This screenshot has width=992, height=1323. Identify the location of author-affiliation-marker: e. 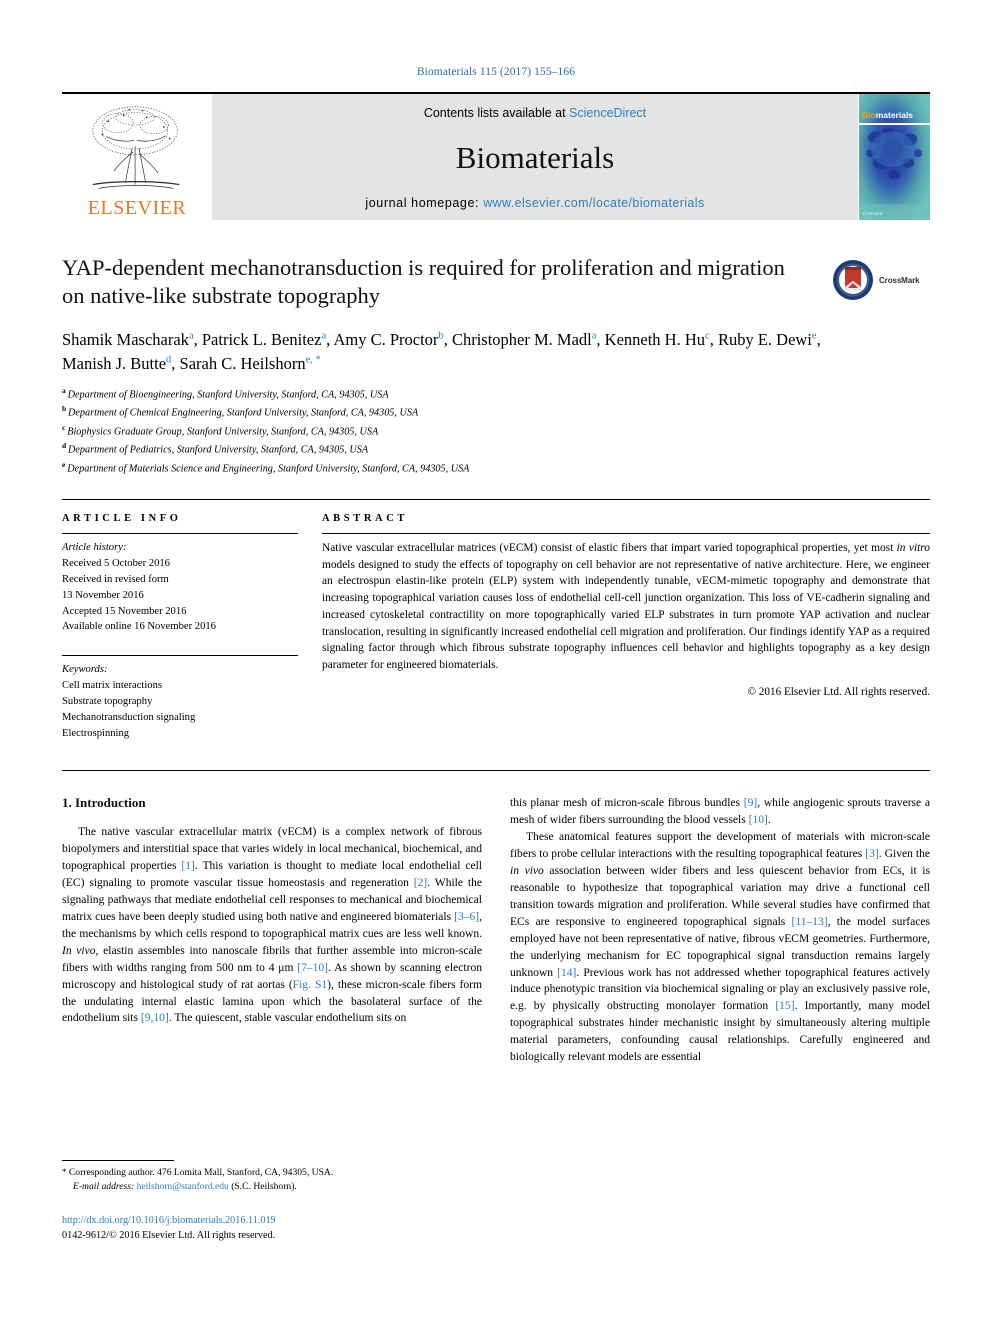
(814, 336).